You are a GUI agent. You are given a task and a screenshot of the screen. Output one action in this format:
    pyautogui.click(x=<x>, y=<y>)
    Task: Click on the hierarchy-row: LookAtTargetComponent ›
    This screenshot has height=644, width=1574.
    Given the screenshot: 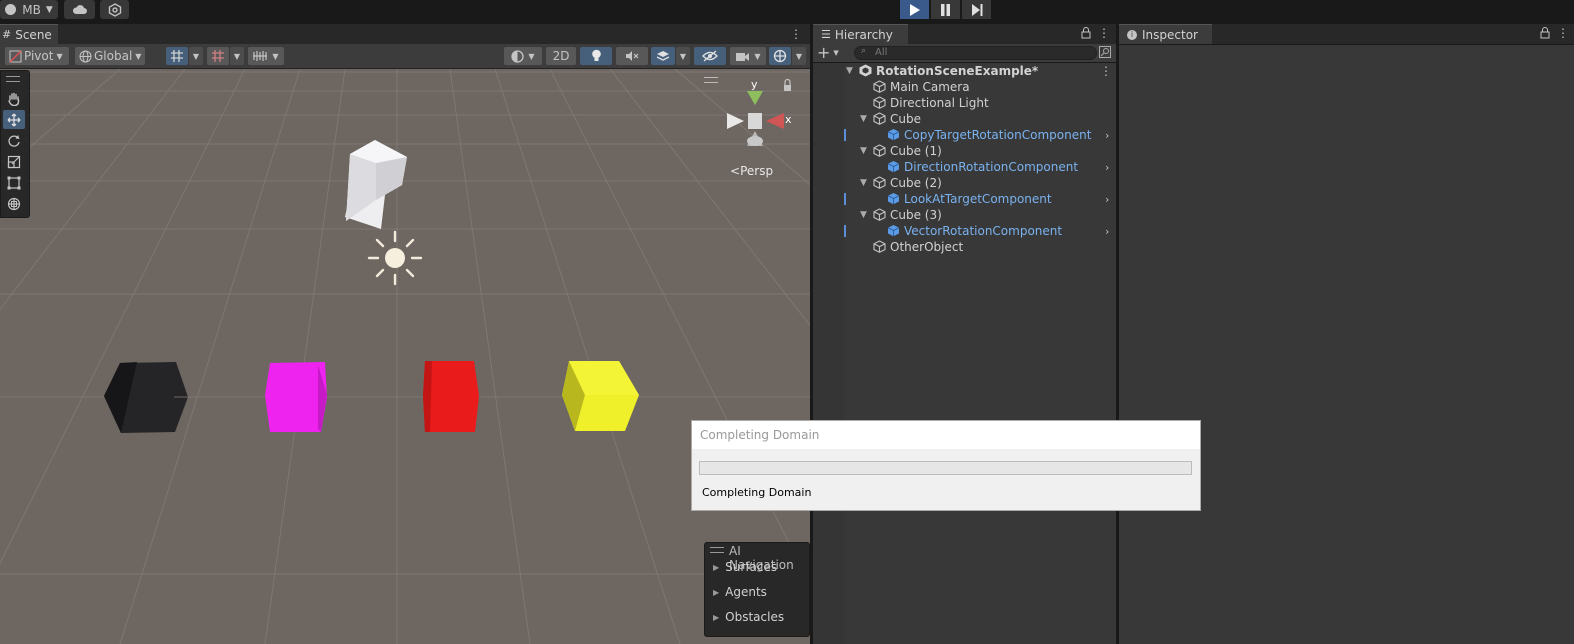 What is the action you would take?
    pyautogui.click(x=964, y=199)
    